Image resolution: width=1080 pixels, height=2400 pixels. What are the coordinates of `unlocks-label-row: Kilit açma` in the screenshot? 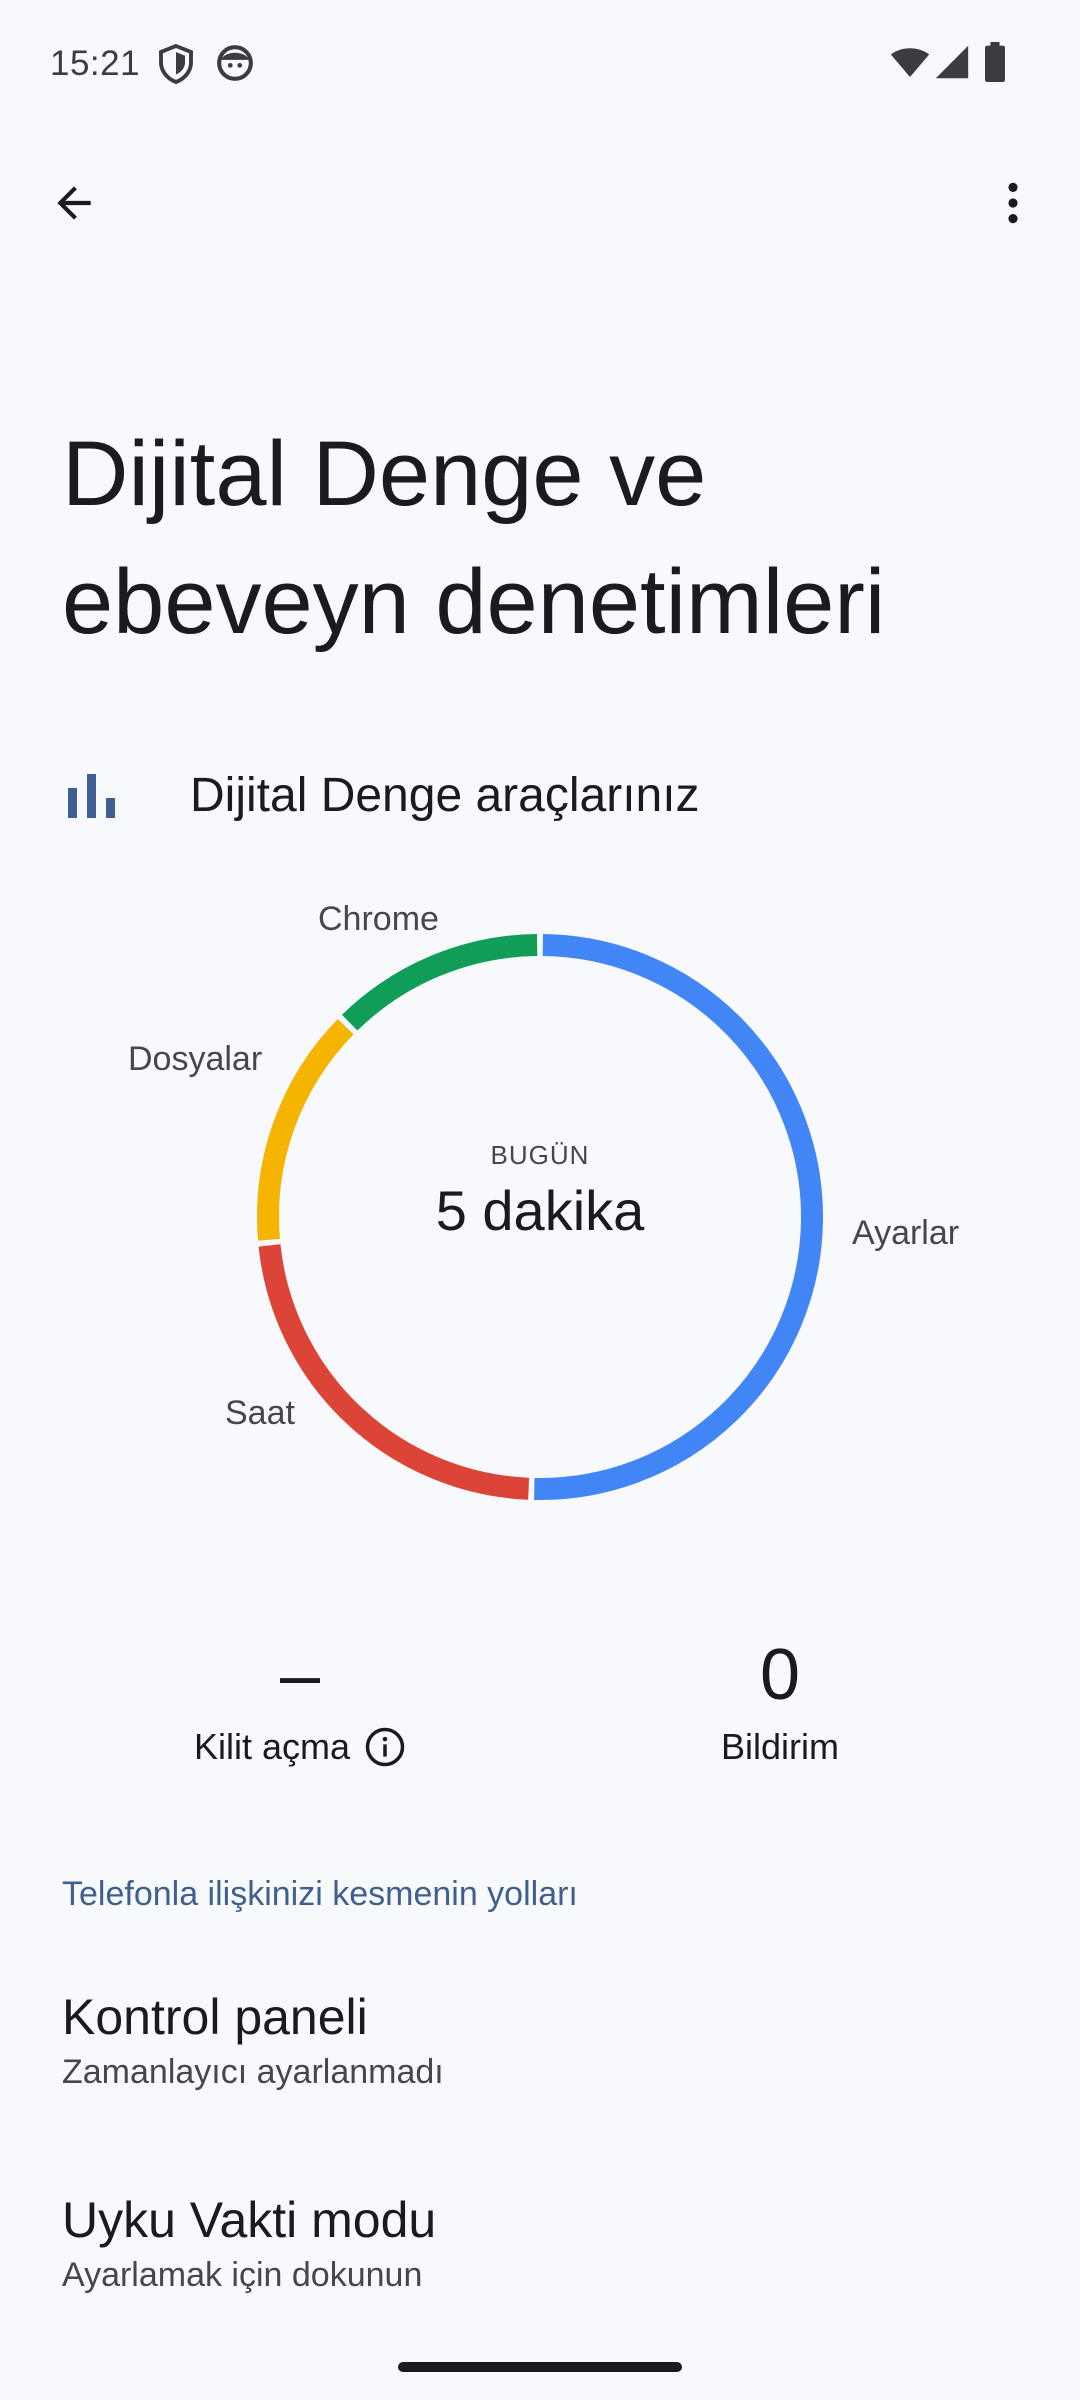 It's located at (300, 1747).